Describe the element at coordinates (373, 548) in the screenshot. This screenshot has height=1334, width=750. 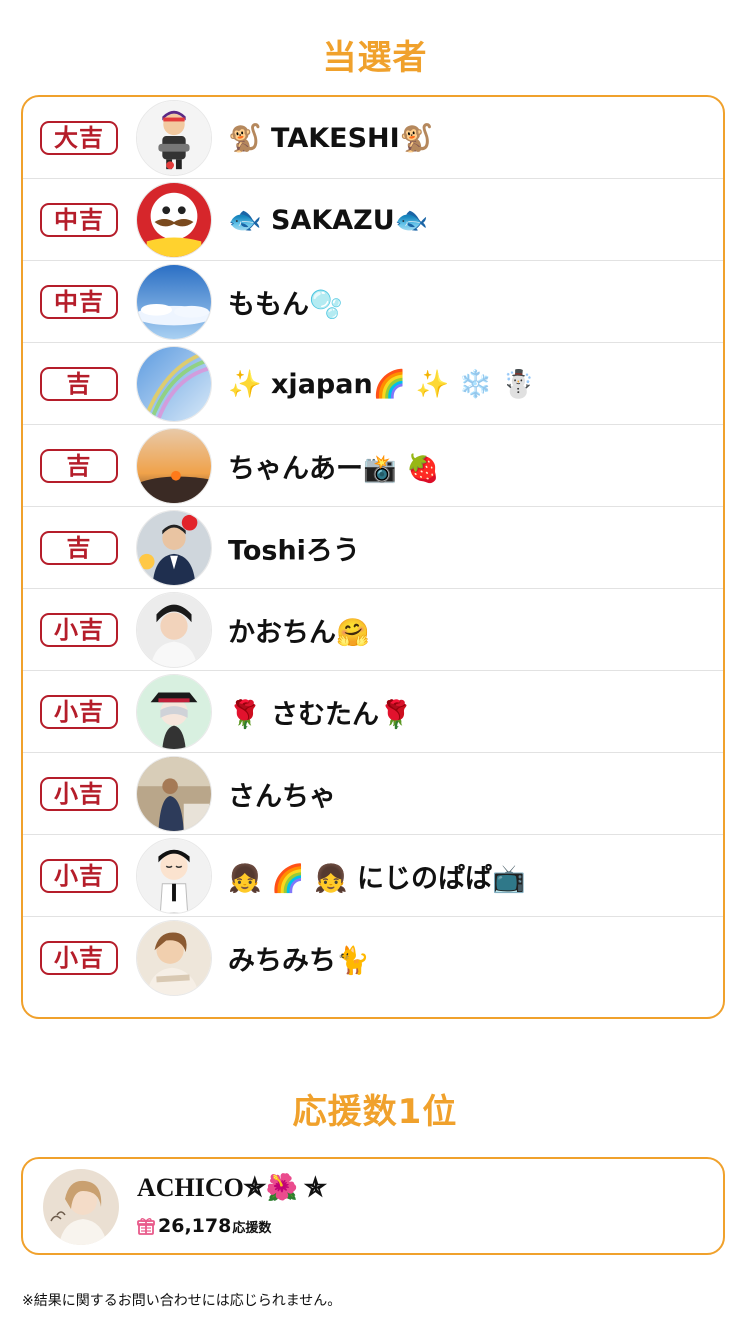
I see `winner-row: 吉 Toshiろう` at that location.